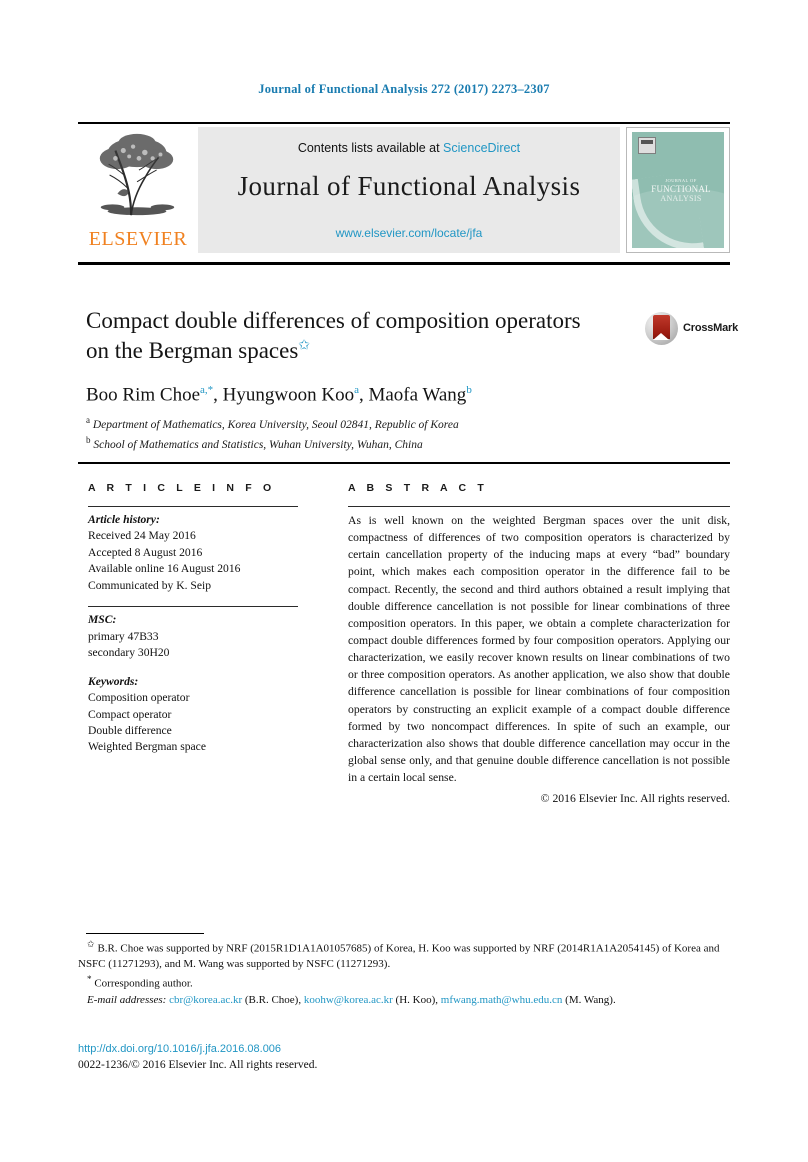 The image size is (808, 1162). Describe the element at coordinates (137, 174) in the screenshot. I see `elsevier-tree-icon` at that location.